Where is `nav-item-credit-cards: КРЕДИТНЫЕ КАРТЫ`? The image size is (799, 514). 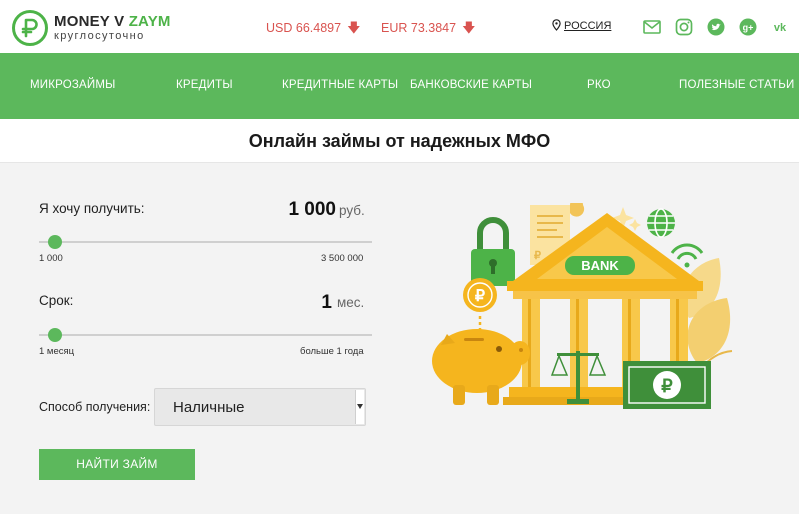
nav-item-credit-cards: КРЕДИТНЫЕ КАРТЫ is located at coordinates (340, 85).